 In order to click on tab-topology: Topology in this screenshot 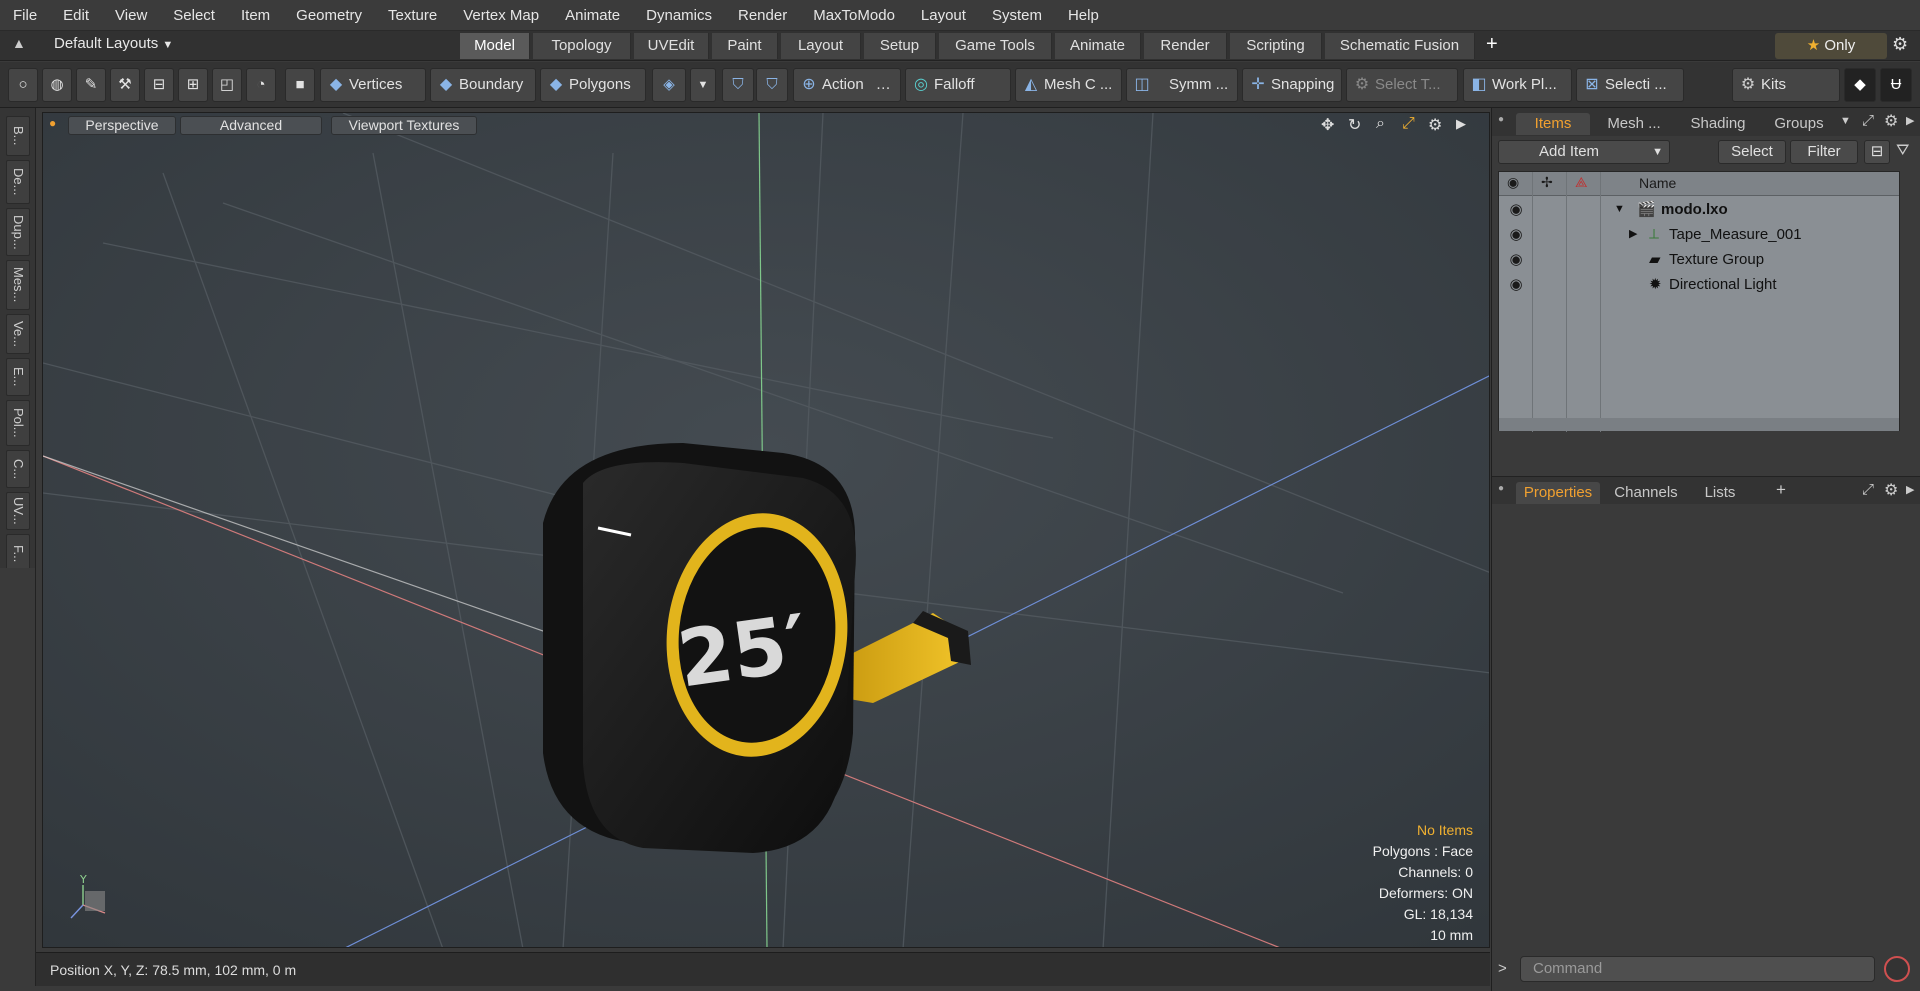, I will do `click(582, 46)`.